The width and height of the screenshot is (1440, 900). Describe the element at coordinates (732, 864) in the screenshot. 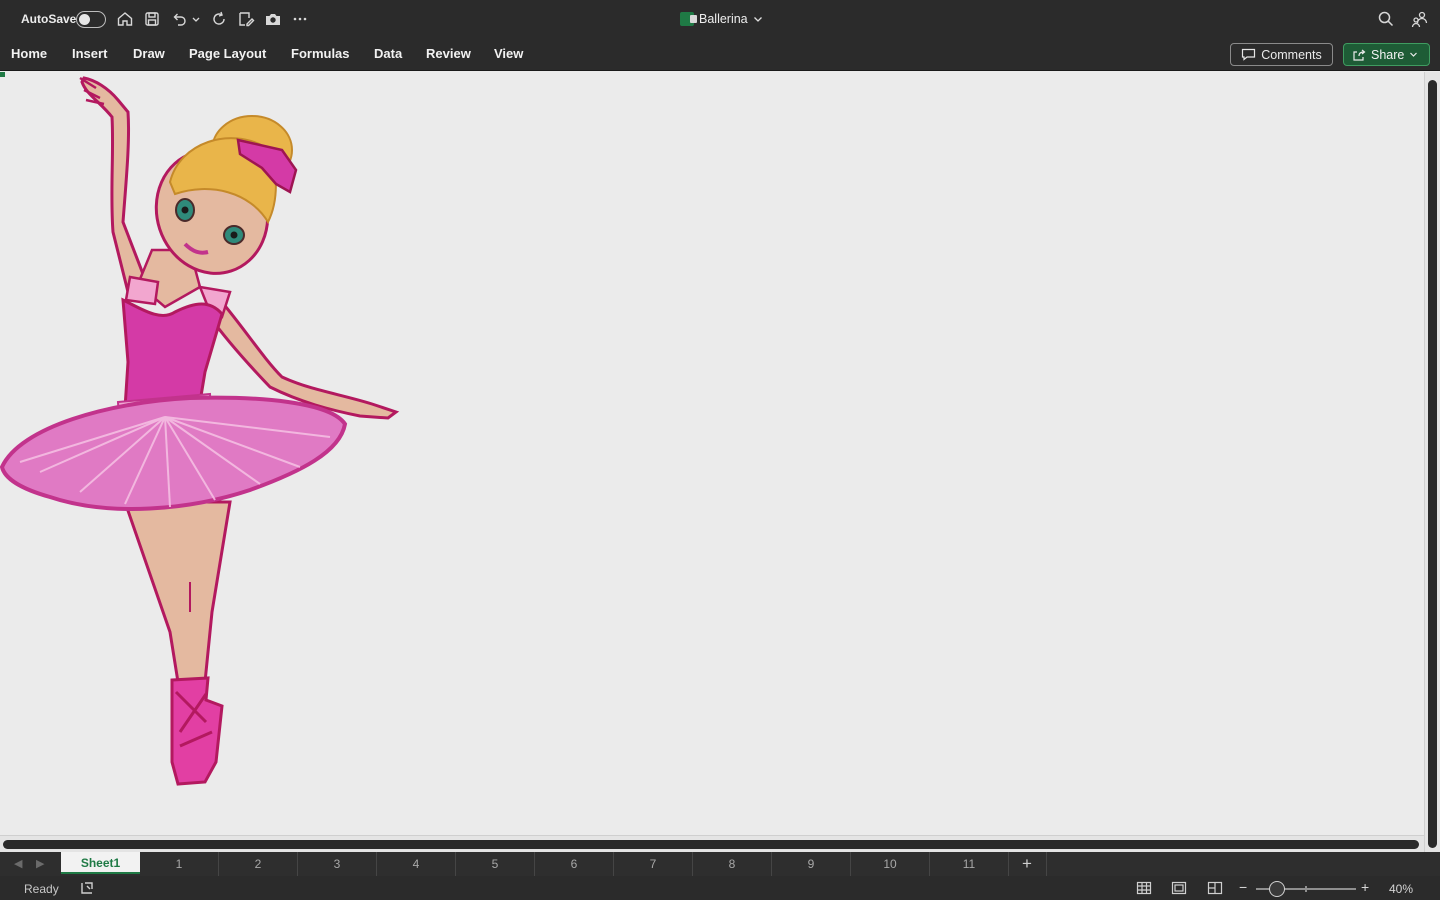

I see `page-tab: 8` at that location.